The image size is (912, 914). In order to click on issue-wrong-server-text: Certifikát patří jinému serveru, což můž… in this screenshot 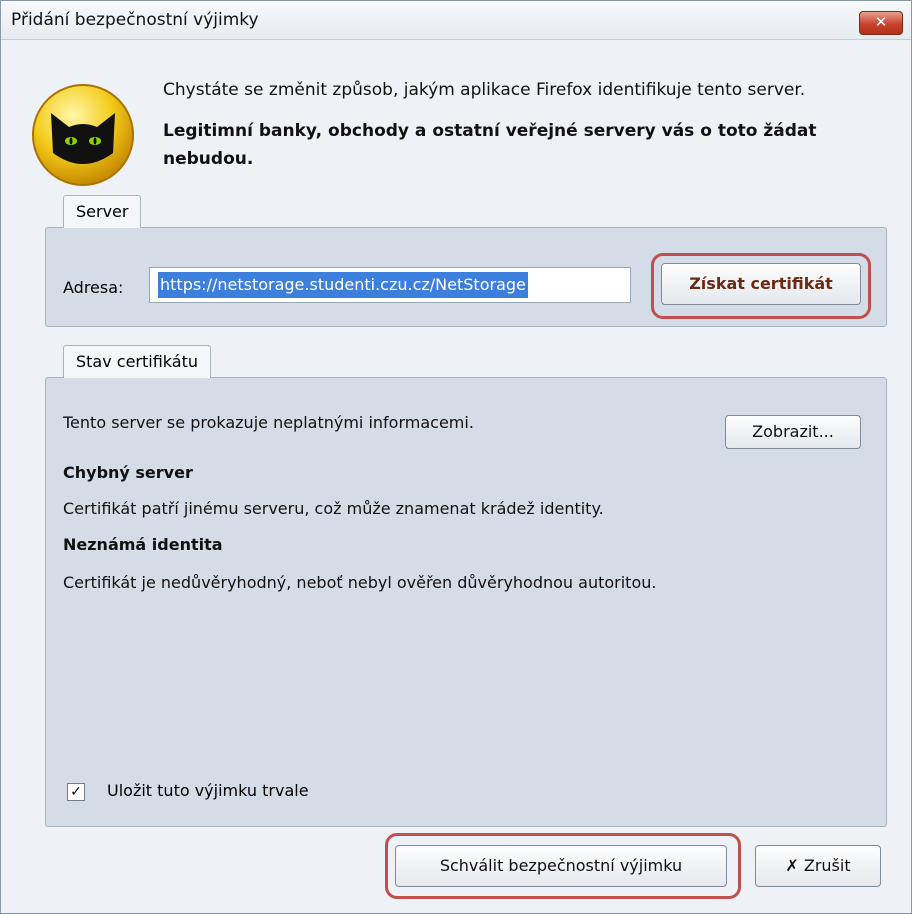, I will do `click(333, 508)`.